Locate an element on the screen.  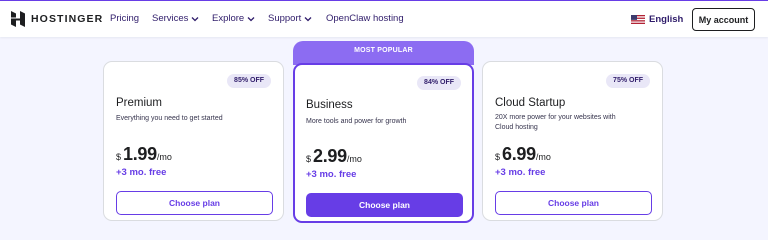
nav-item-label: Explore is located at coordinates (228, 18).